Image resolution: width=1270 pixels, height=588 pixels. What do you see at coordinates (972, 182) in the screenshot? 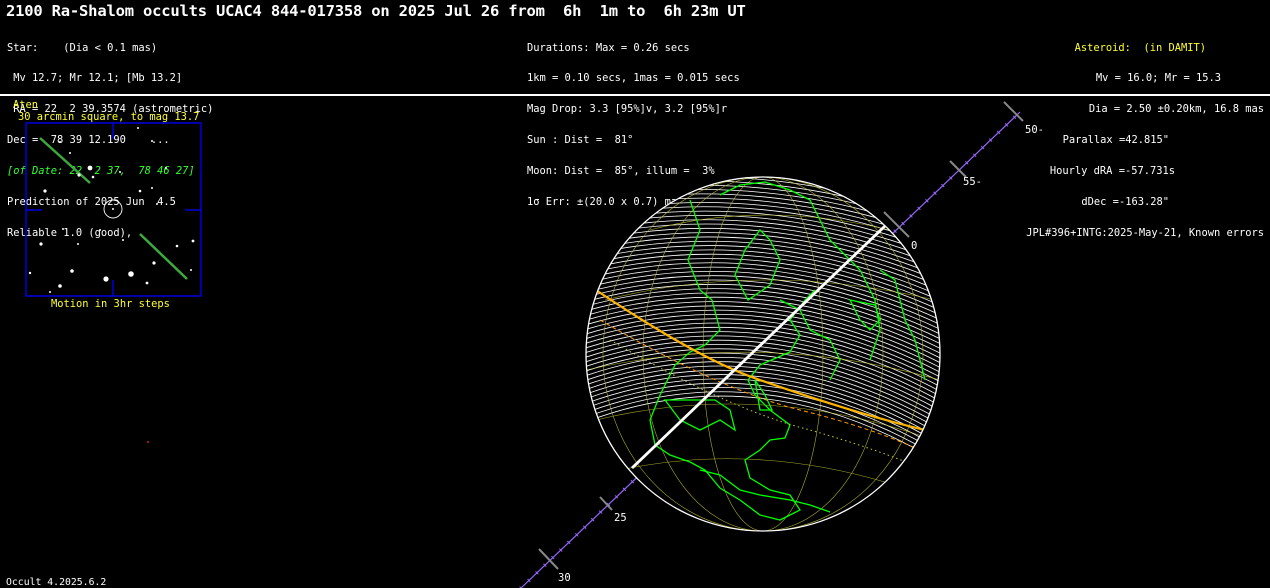
I see `track-label-55: 55-` at bounding box center [972, 182].